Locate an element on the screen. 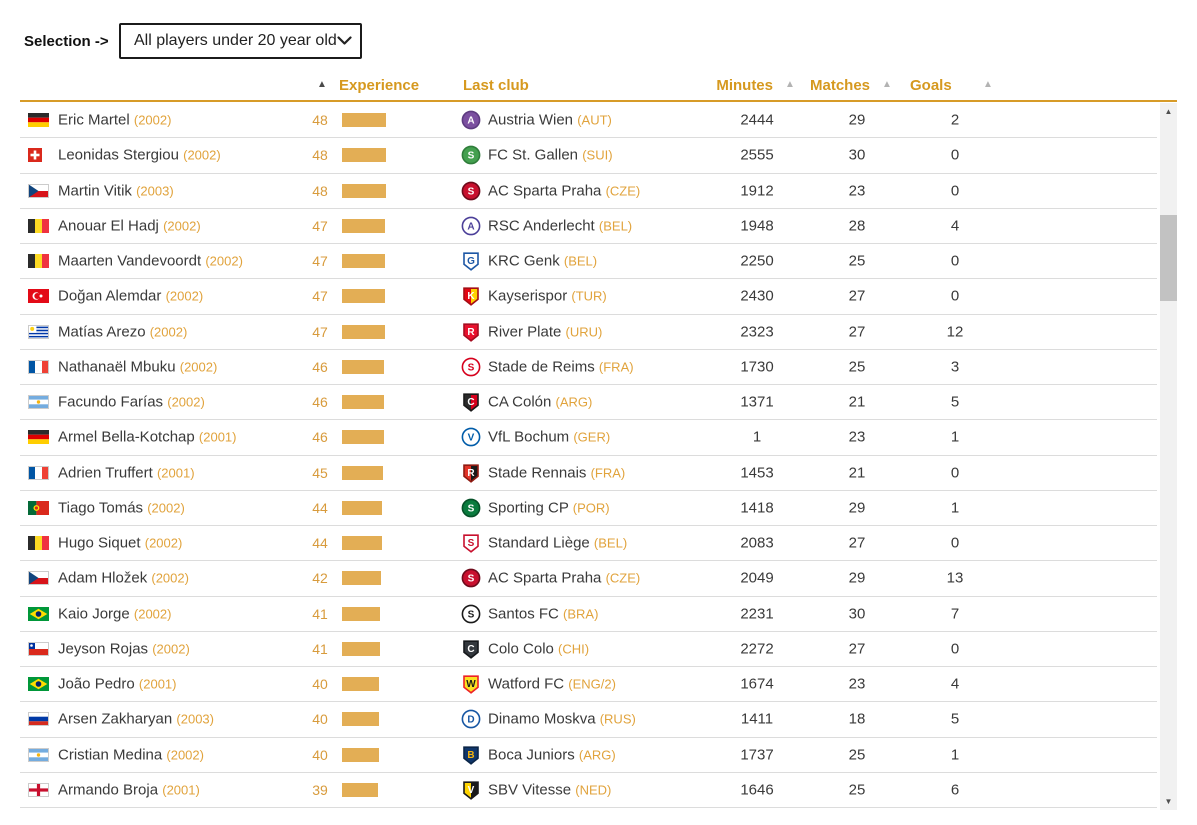  player-name-cell: Arsen Zakharyan (2003) is located at coordinates (136, 719).